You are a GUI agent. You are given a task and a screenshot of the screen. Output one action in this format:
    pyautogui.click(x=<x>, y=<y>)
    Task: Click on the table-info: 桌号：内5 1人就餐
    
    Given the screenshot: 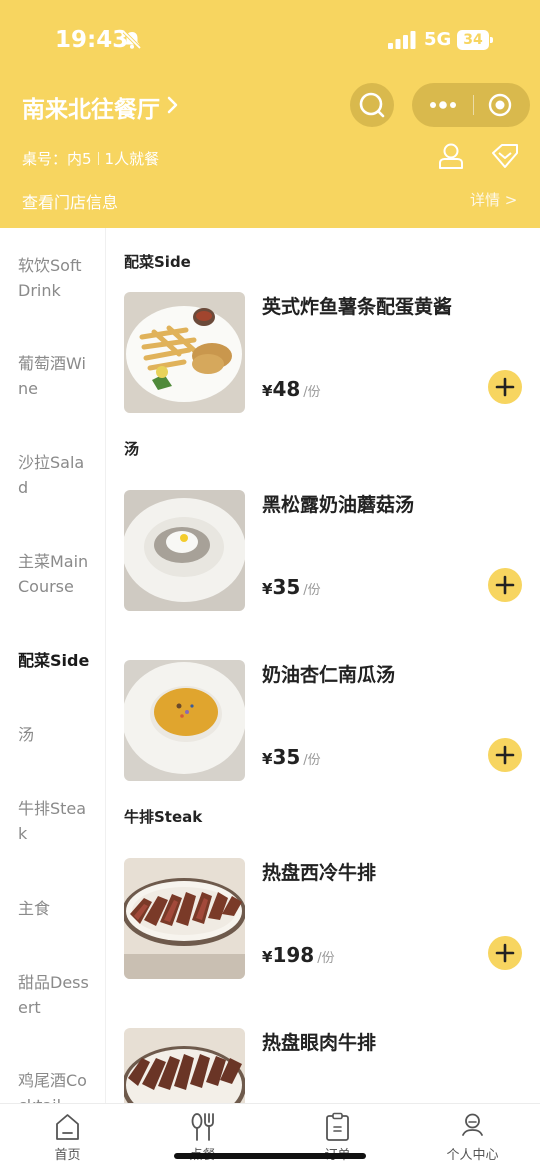 What is the action you would take?
    pyautogui.click(x=90, y=158)
    